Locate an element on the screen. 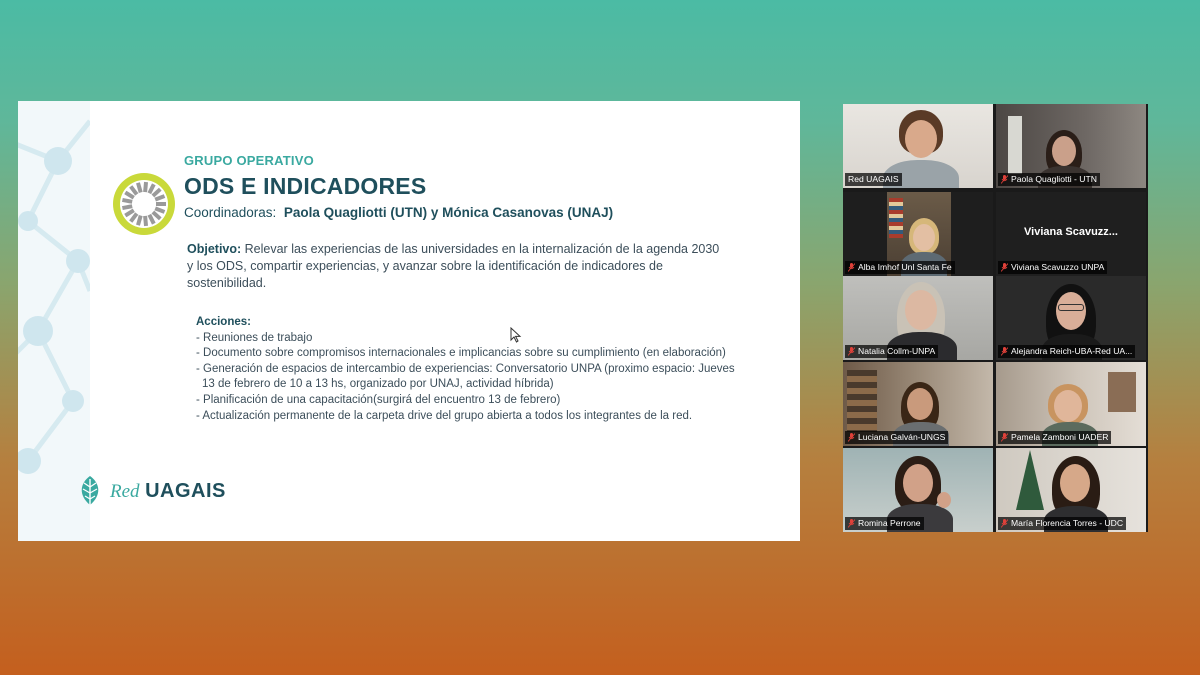  participant-name-tag: María Florencia Torres - UDC is located at coordinates (1062, 523).